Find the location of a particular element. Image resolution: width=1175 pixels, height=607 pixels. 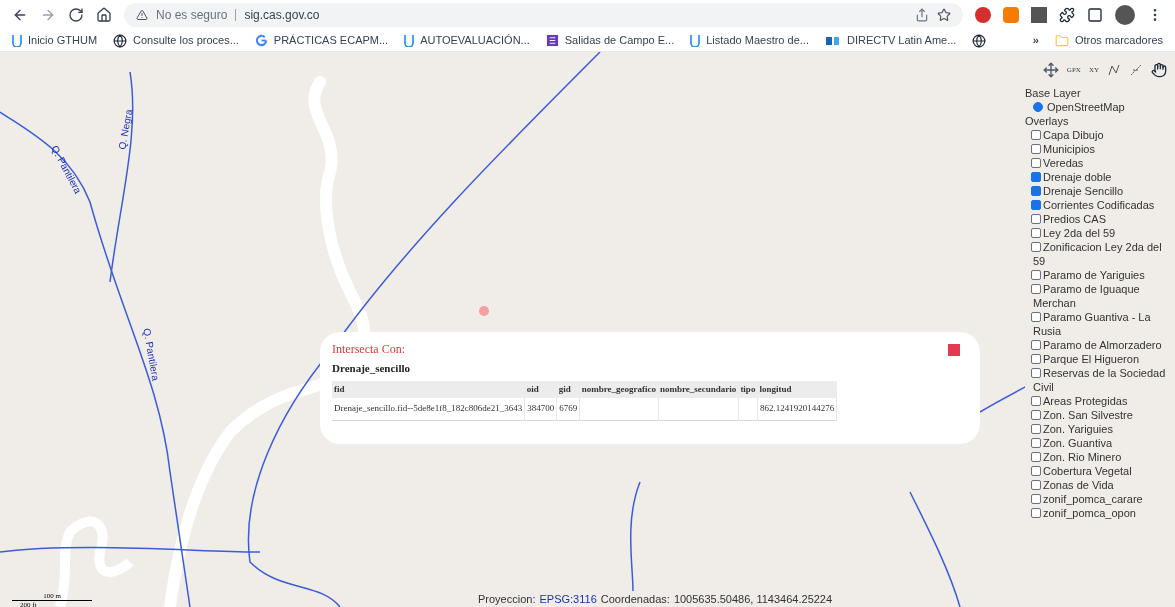

overlay-option: Veredas is located at coordinates (1100, 163).